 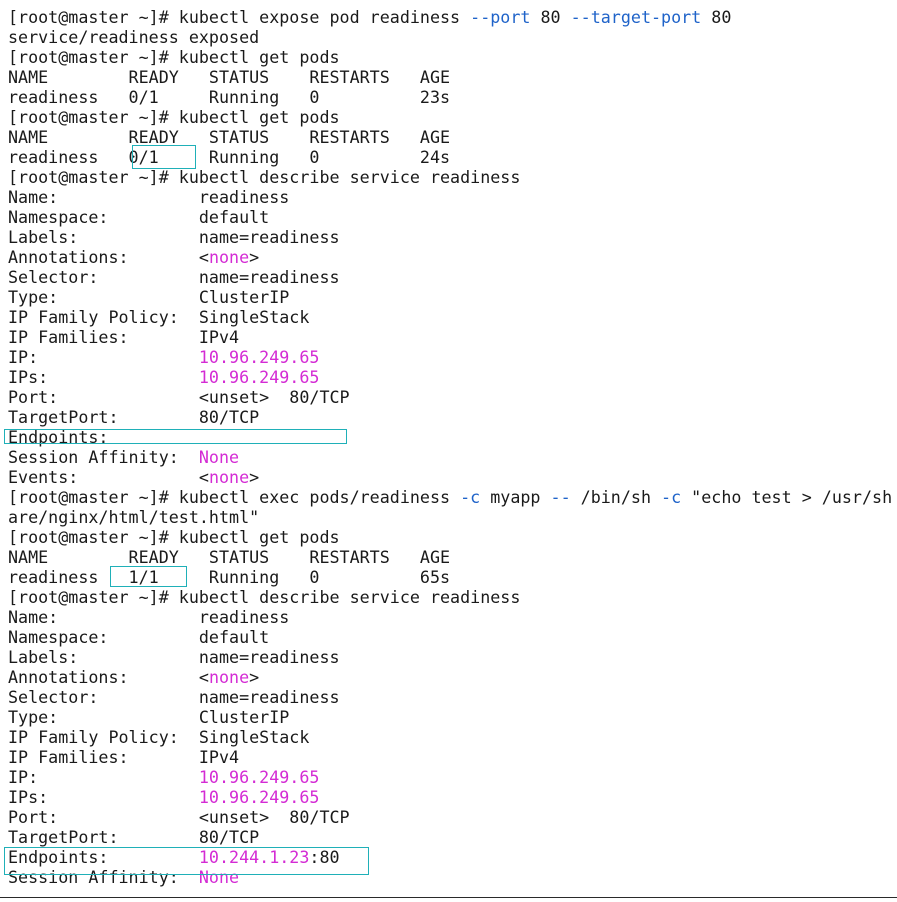 What do you see at coordinates (58, 437) in the screenshot?
I see `terminal-line: Endpoints:` at bounding box center [58, 437].